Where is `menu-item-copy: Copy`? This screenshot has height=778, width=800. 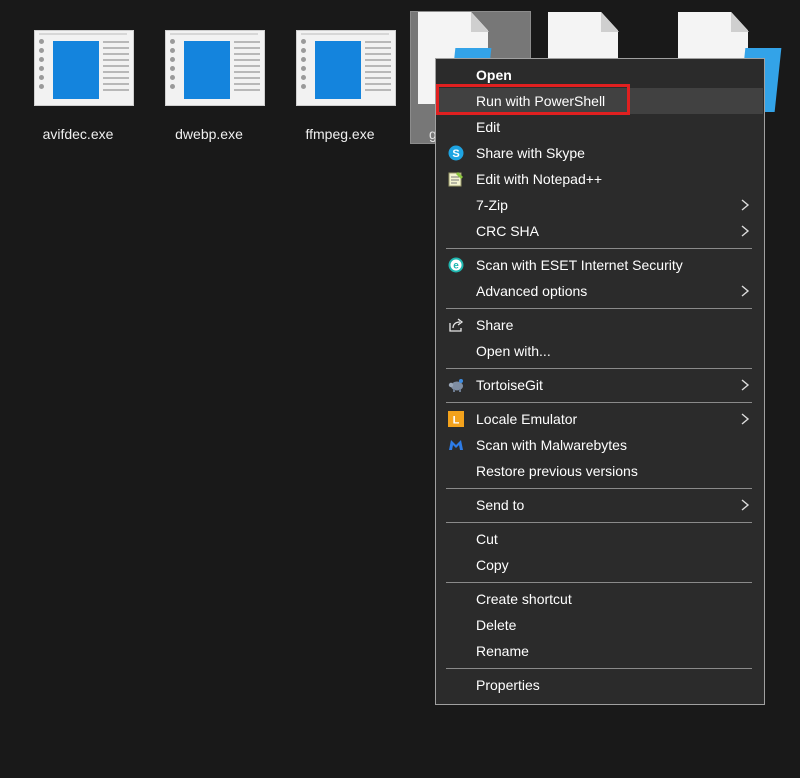 menu-item-copy: Copy is located at coordinates (600, 565).